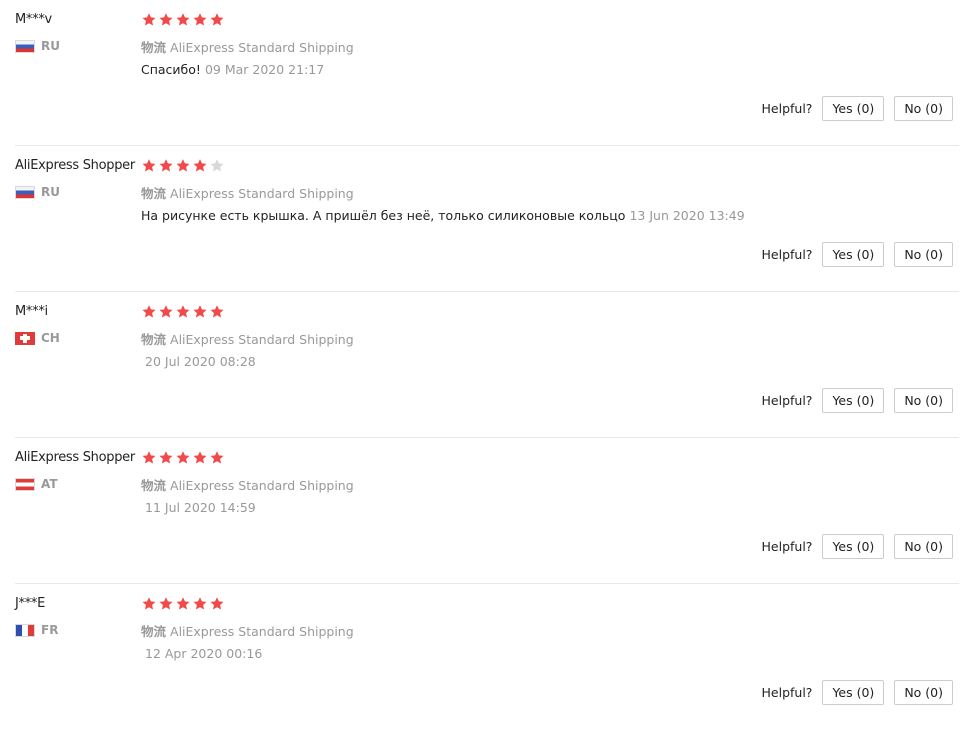  What do you see at coordinates (25, 338) in the screenshot?
I see `switzerland-flag-icon` at bounding box center [25, 338].